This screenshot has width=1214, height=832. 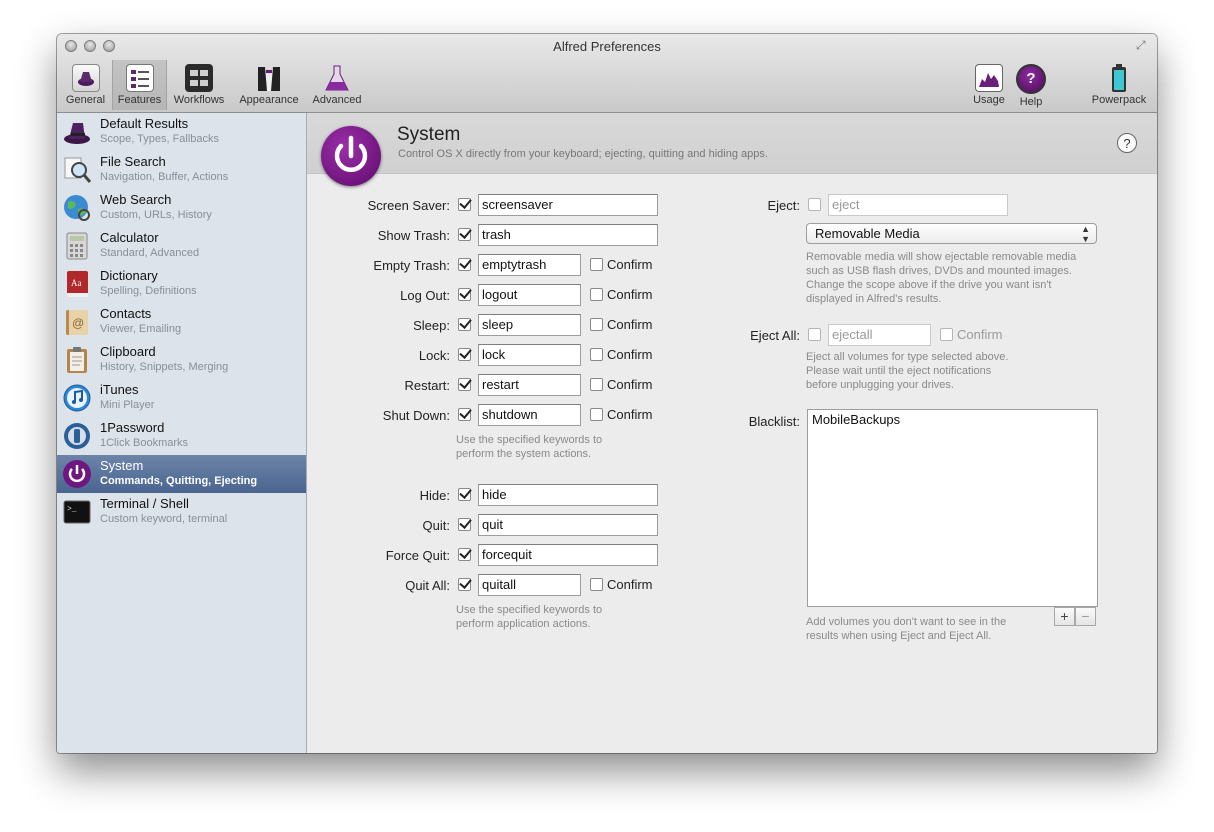 What do you see at coordinates (77, 322) in the screenshot?
I see `contacts-icon: @` at bounding box center [77, 322].